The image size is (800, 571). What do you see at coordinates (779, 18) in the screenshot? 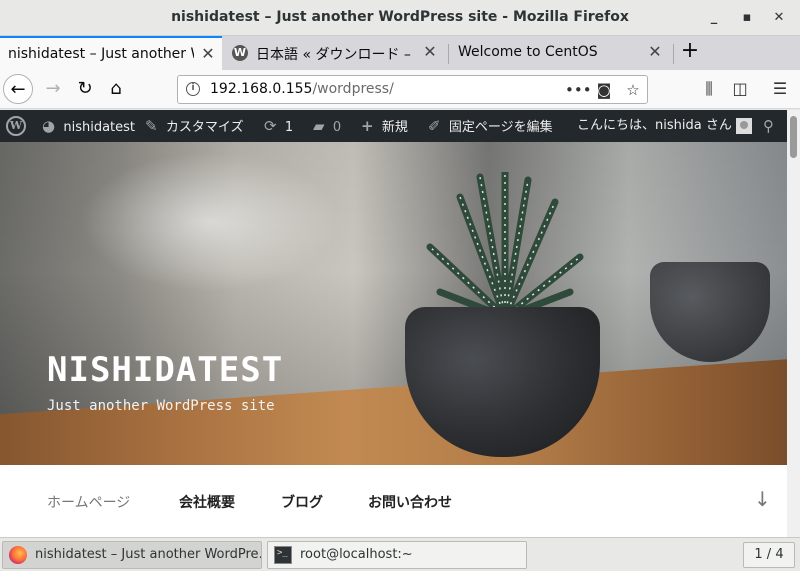
I see `close-window-button: ✕` at bounding box center [779, 18].